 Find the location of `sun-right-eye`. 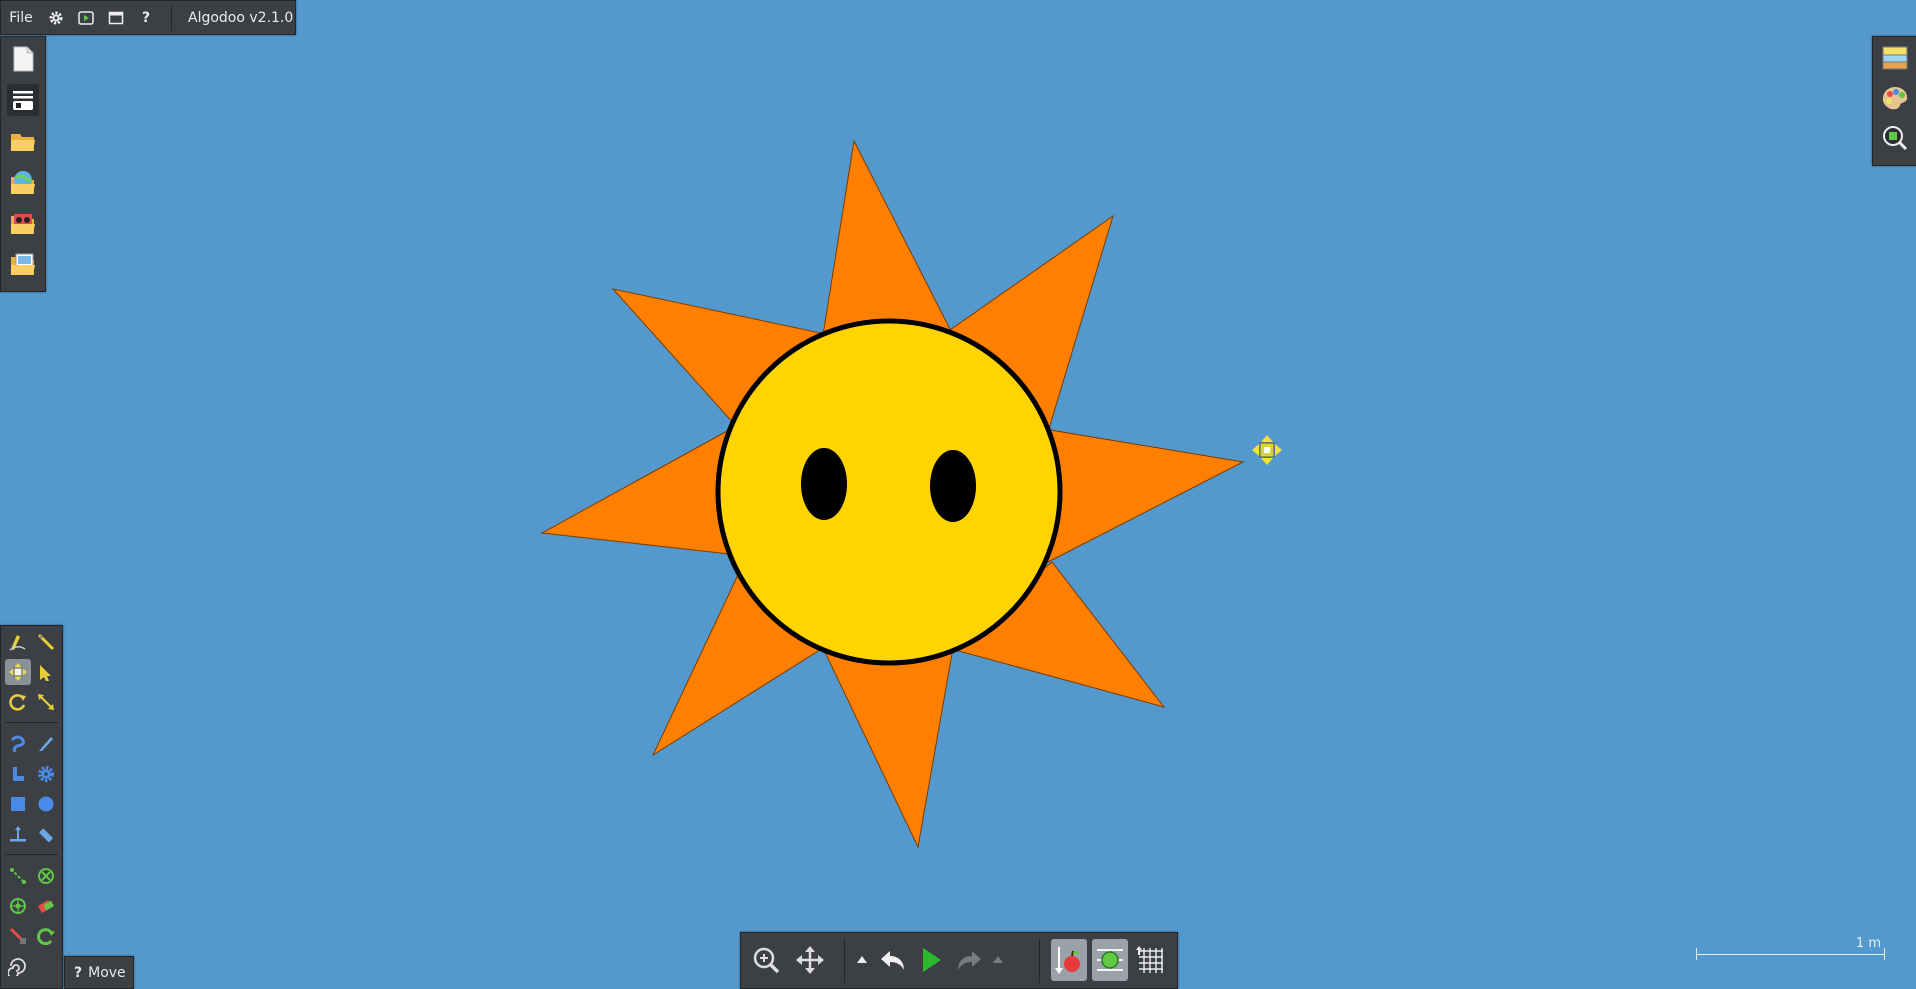

sun-right-eye is located at coordinates (953, 486).